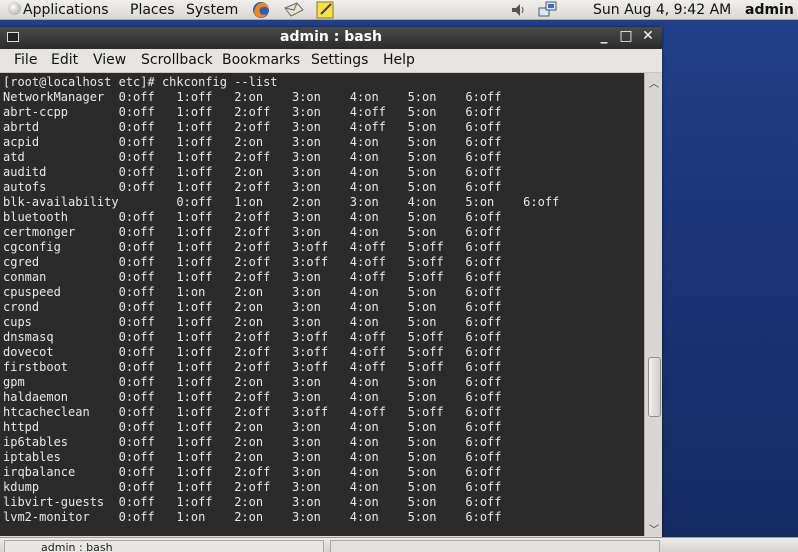 This screenshot has height=552, width=798. I want to click on scroll-up-arrow-icon: ︿, so click(654, 82).